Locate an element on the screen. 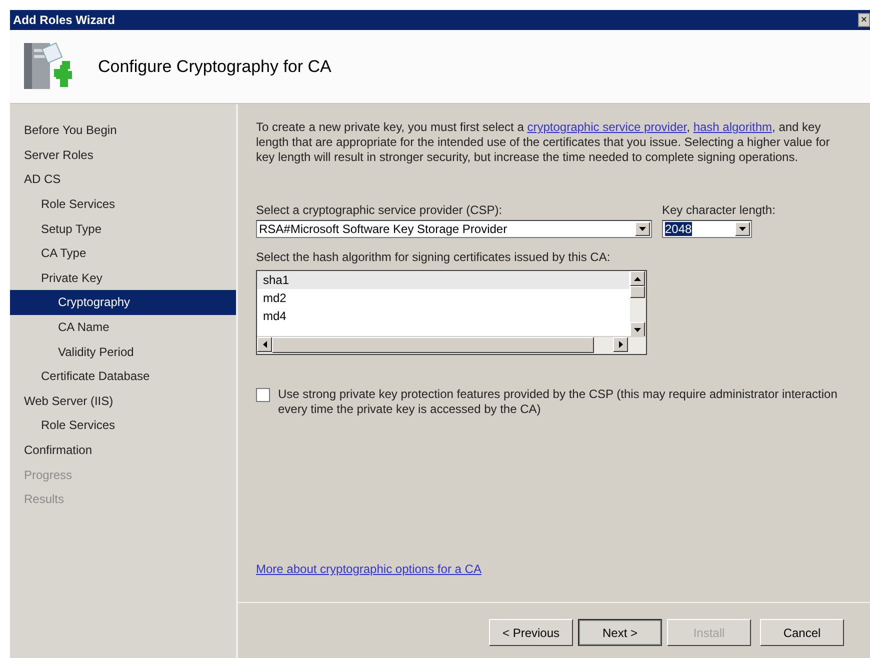 This screenshot has width=870, height=658. checkbox is located at coordinates (263, 395).